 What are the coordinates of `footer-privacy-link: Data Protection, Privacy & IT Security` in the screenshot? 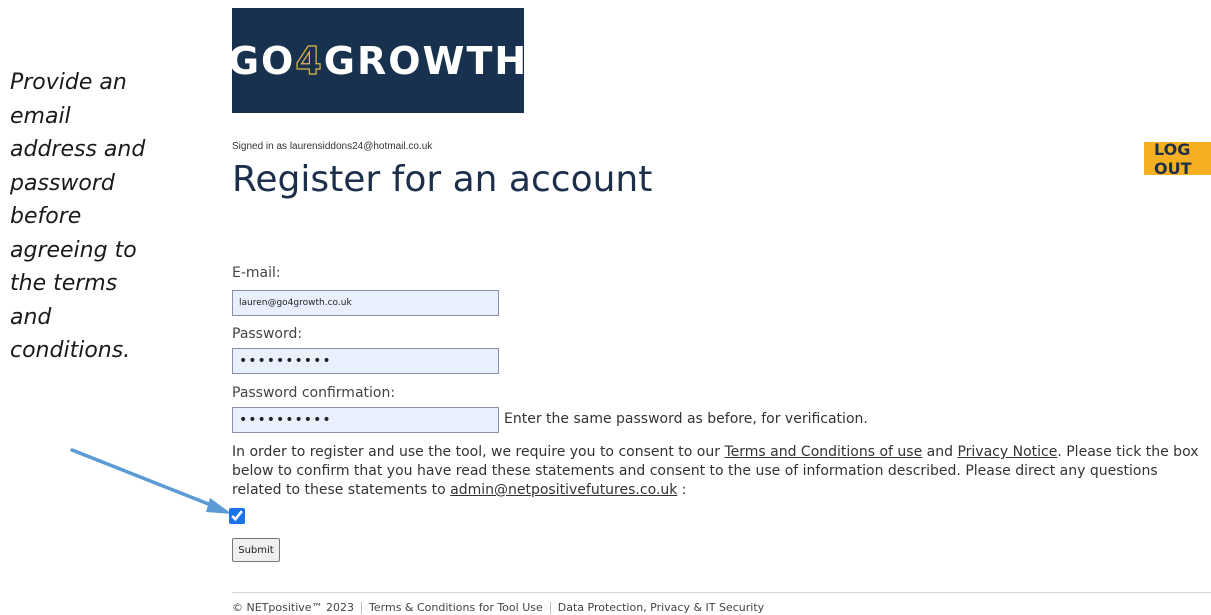 It's located at (661, 607).